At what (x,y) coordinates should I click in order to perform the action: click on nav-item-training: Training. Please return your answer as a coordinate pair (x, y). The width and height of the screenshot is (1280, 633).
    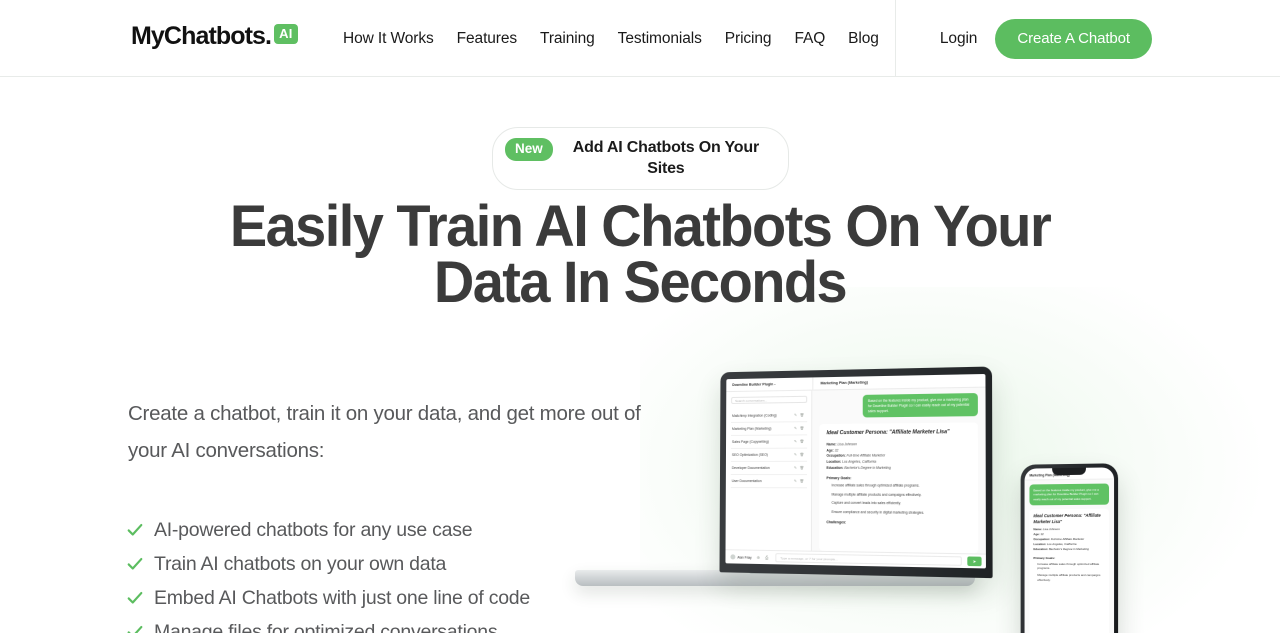
    Looking at the image, I should click on (567, 39).